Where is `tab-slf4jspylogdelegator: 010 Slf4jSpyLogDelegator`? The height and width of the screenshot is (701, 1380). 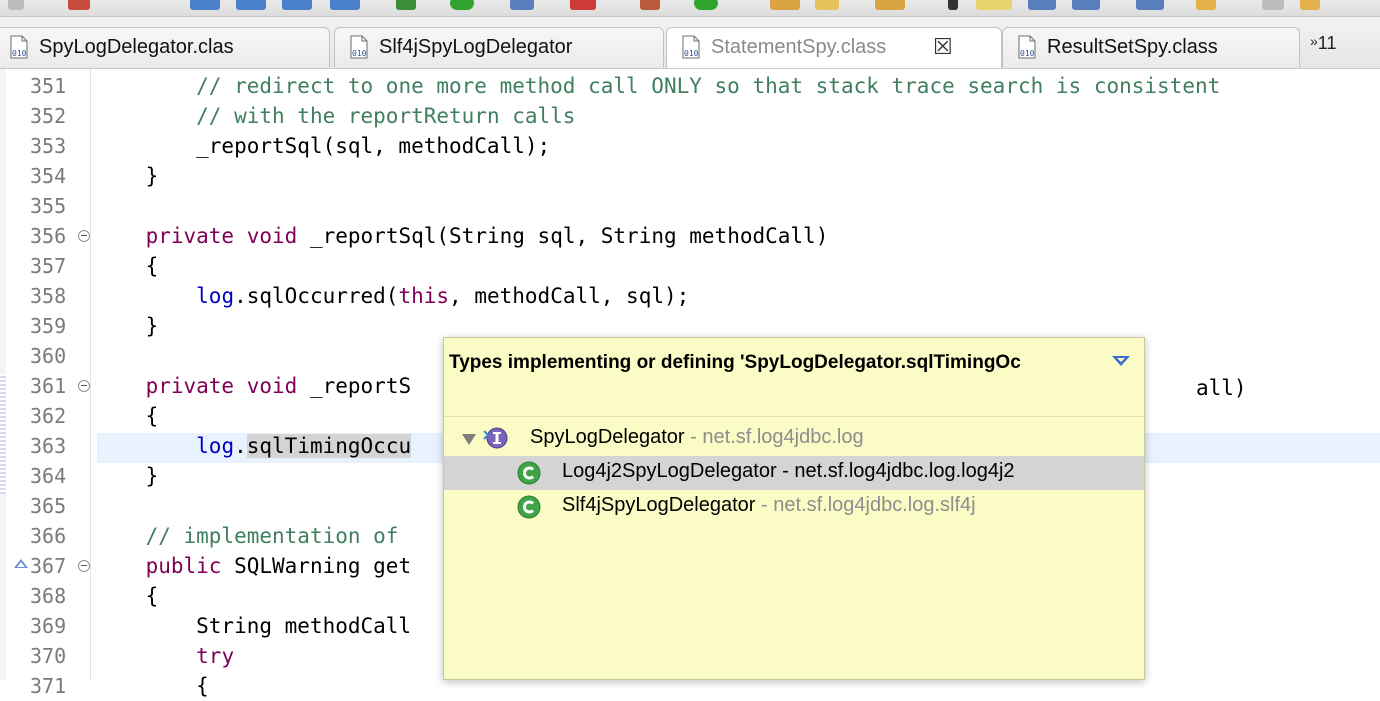 tab-slf4jspylogdelegator: 010 Slf4jSpyLogDelegator is located at coordinates (499, 47).